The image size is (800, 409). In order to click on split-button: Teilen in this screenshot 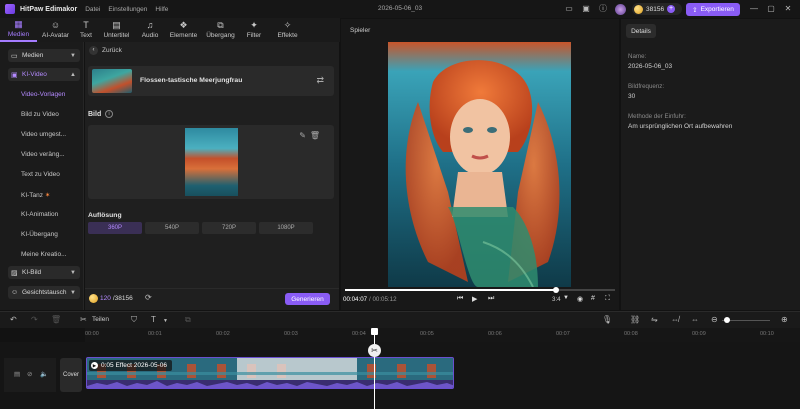, I will do `click(100, 319)`.